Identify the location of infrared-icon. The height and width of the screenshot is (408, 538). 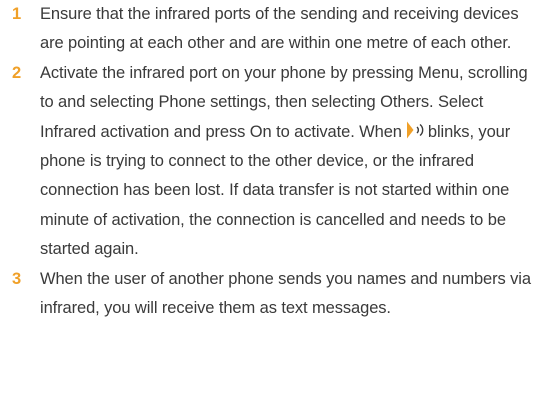
(414, 130).